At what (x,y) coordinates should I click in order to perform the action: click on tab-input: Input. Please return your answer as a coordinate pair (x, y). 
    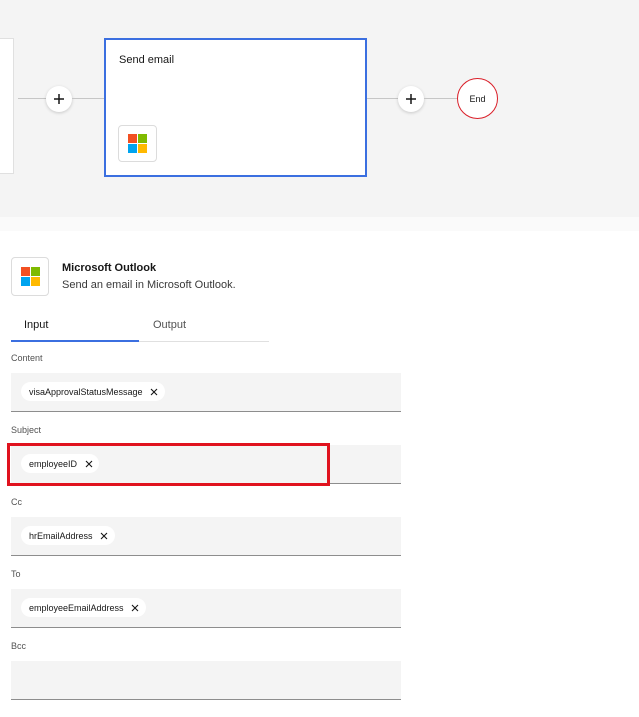
    Looking at the image, I should click on (75, 328).